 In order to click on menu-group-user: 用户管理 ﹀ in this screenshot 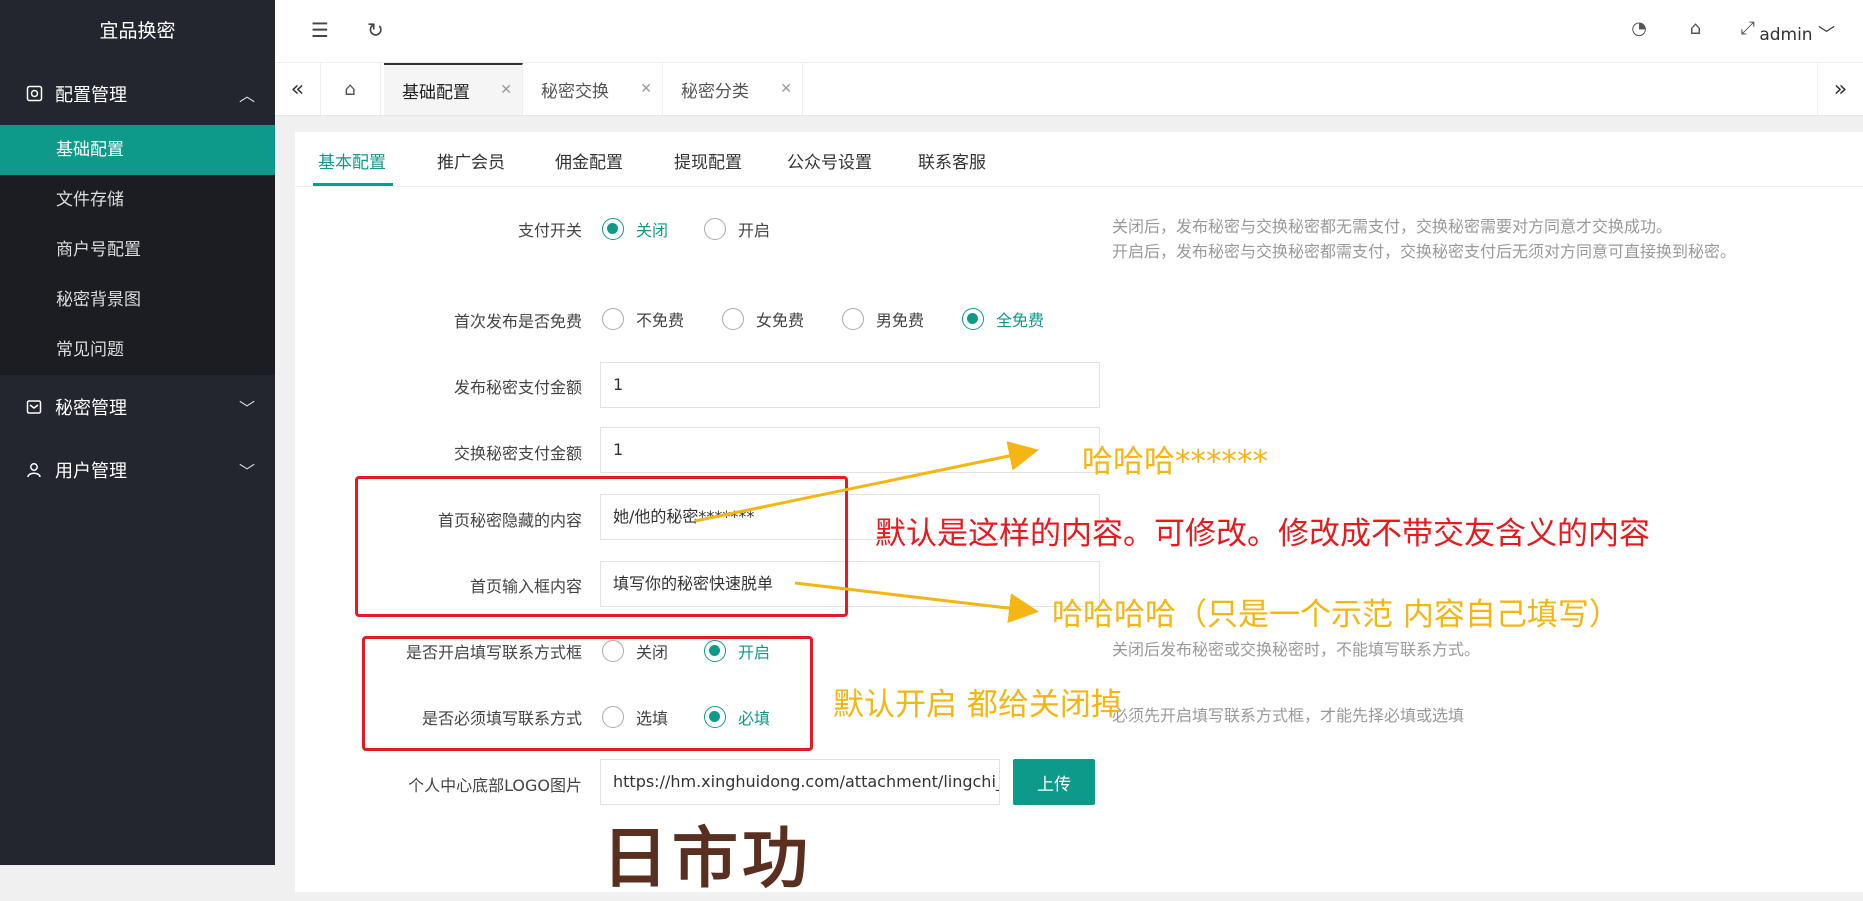, I will do `click(137, 469)`.